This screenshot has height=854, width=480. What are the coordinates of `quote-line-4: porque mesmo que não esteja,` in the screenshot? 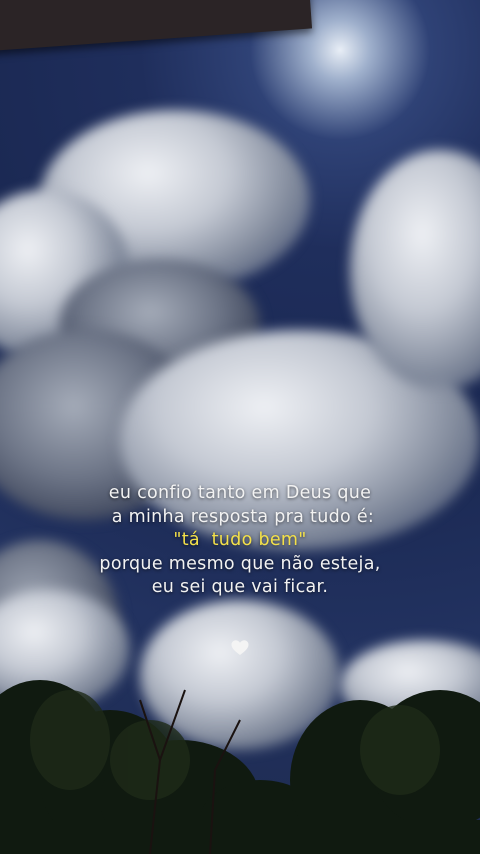 It's located at (240, 563).